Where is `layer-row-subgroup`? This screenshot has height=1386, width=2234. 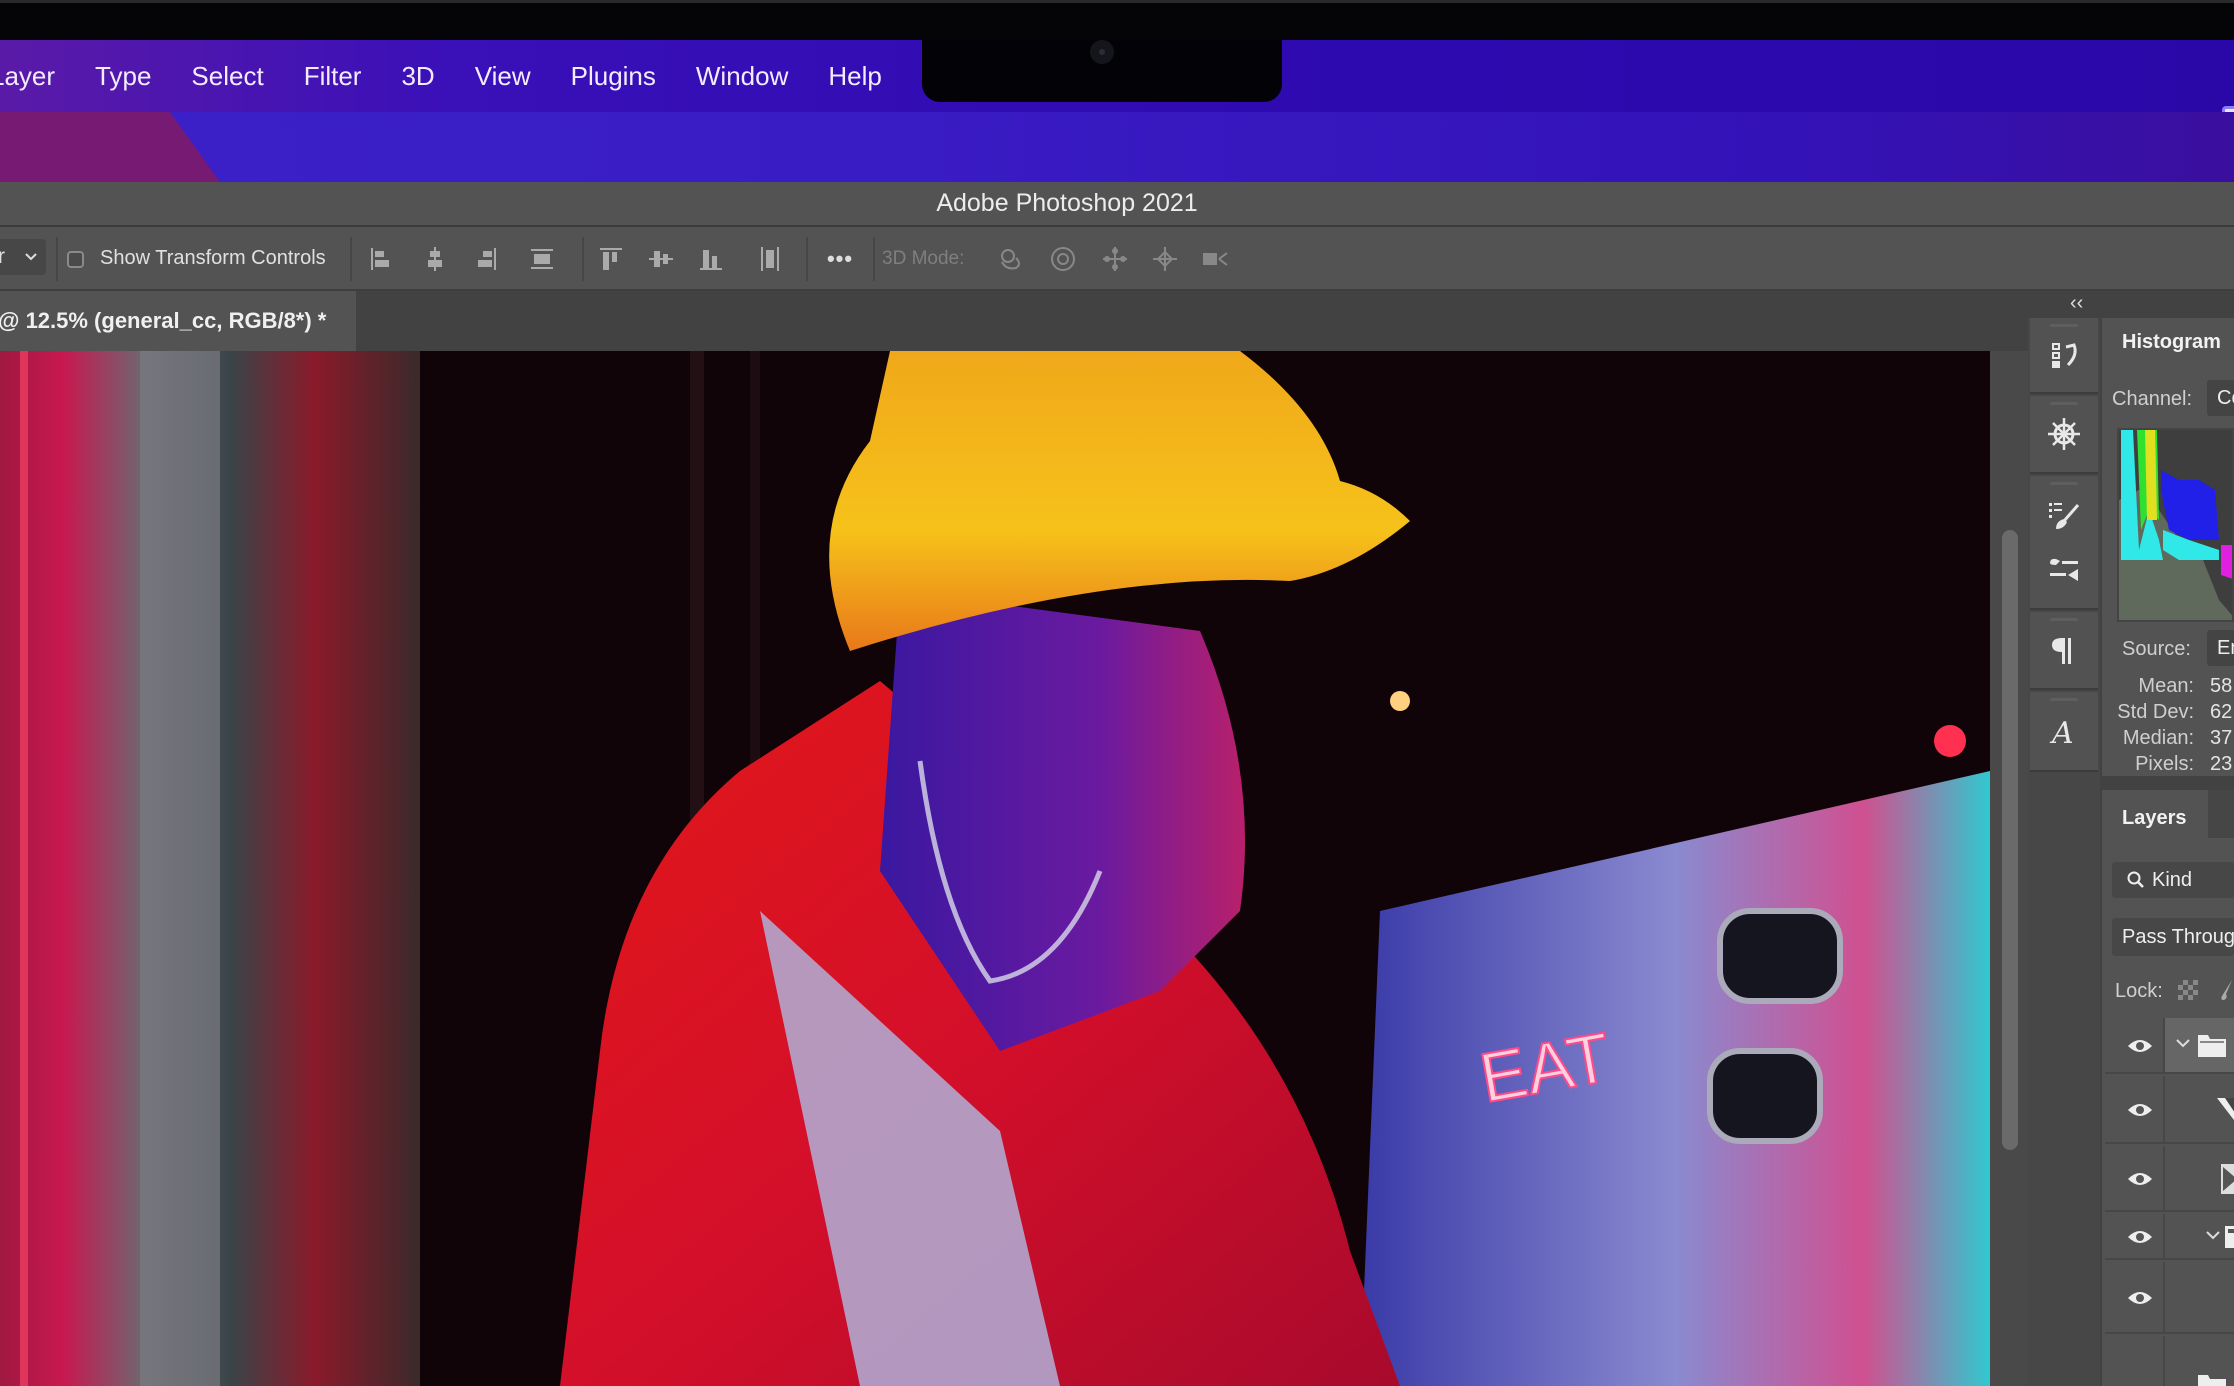
layer-row-subgroup is located at coordinates (2169, 1237).